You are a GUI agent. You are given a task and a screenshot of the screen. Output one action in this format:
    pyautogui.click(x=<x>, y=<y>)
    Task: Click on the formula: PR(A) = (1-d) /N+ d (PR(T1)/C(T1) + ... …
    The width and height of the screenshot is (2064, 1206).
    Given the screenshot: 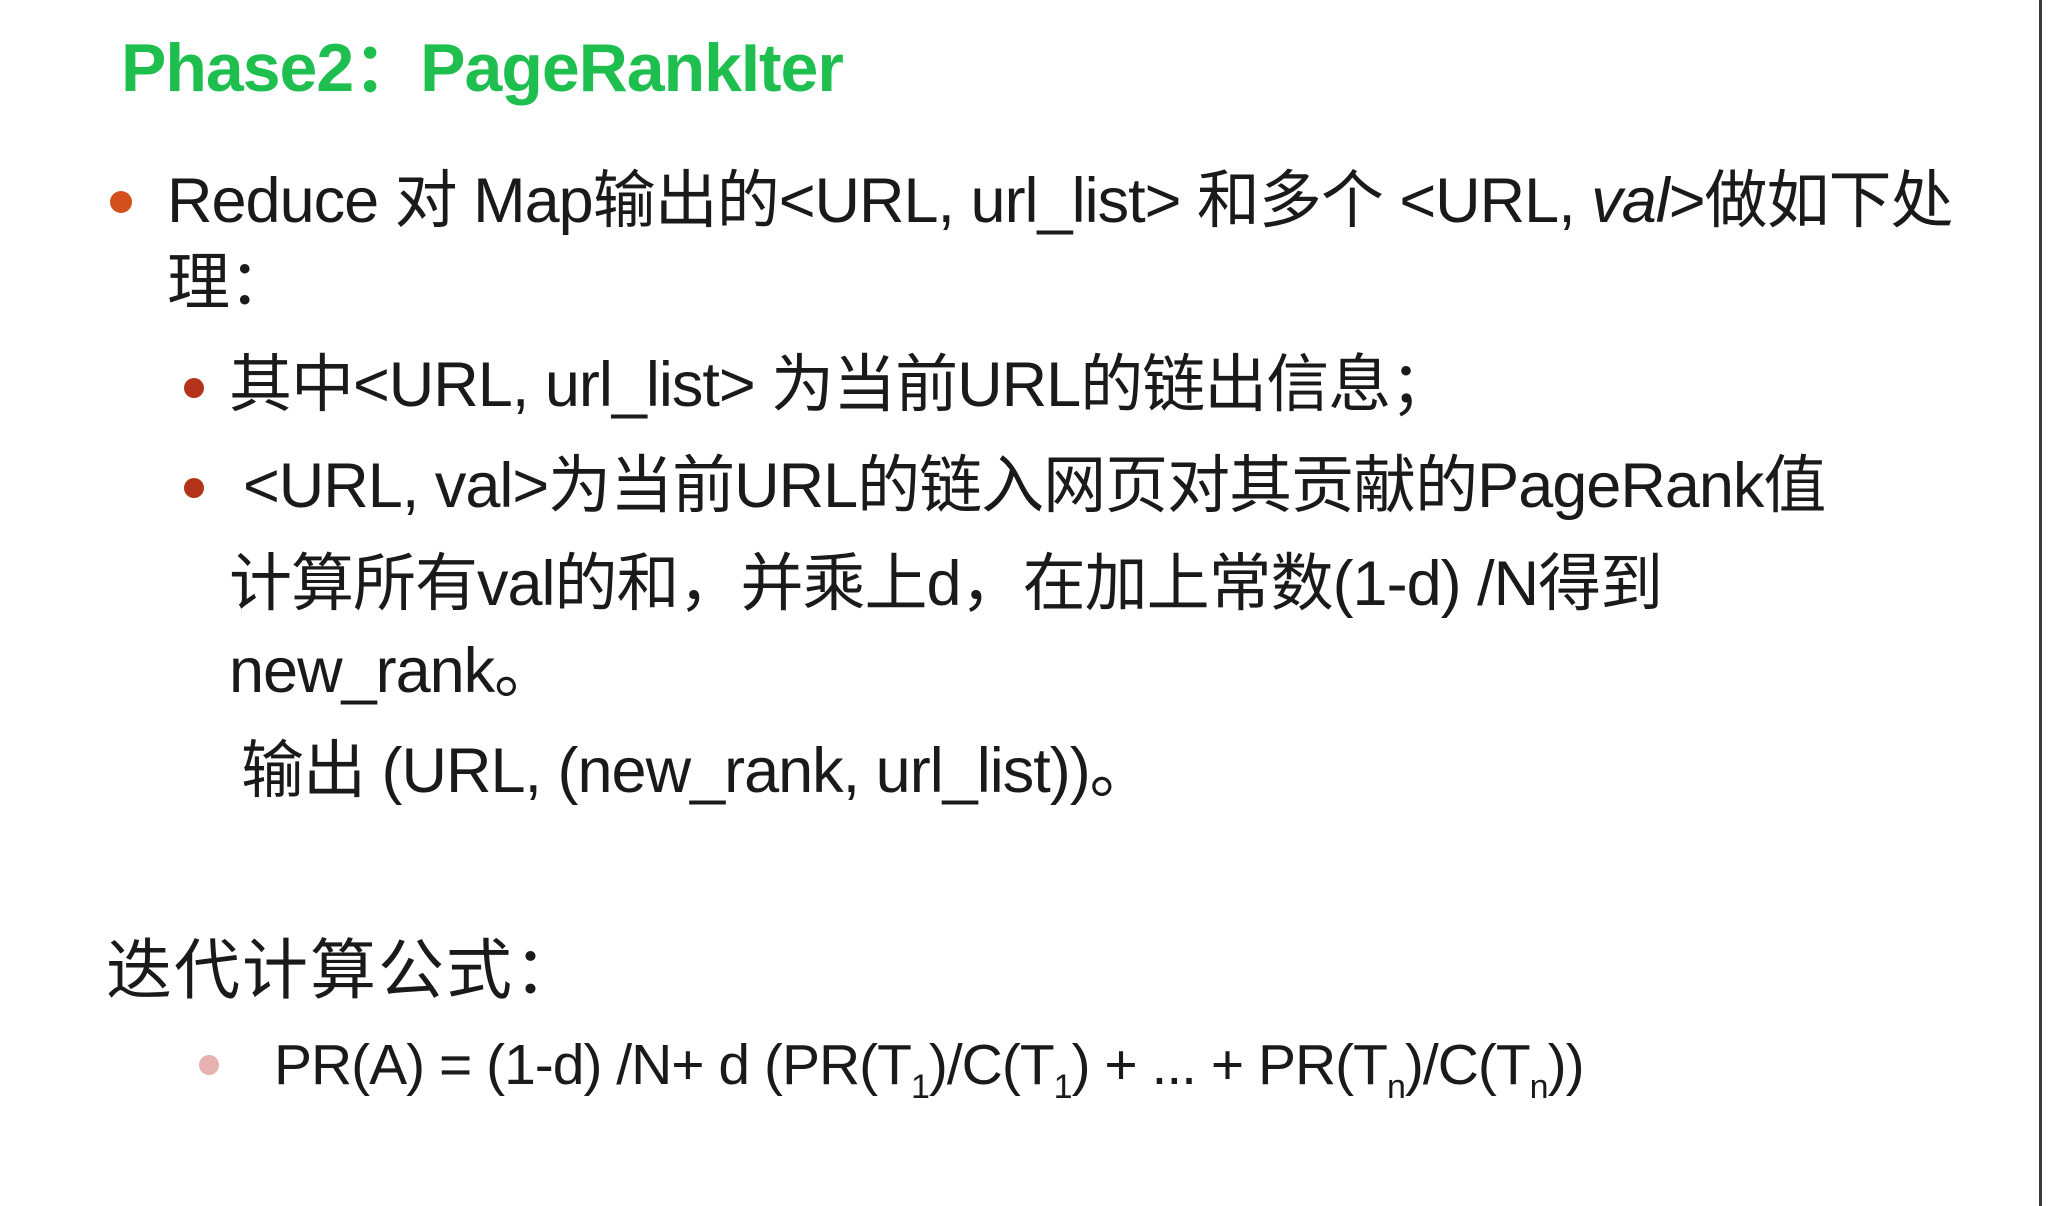 What is the action you would take?
    pyautogui.click(x=929, y=1071)
    